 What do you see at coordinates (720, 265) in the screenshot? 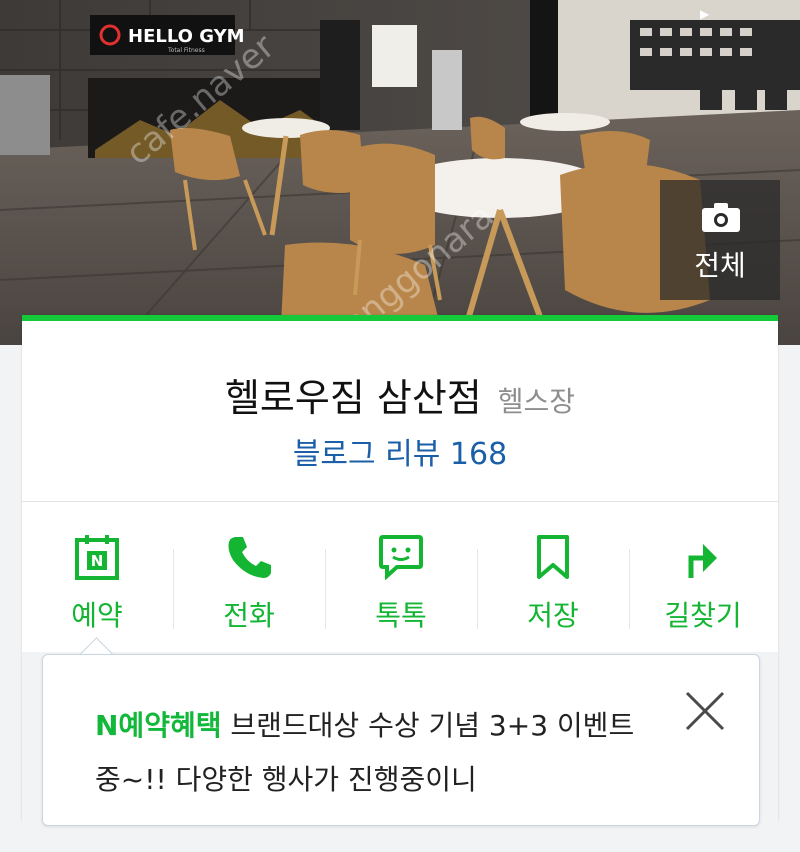
I see `all-photos-label: 전체` at bounding box center [720, 265].